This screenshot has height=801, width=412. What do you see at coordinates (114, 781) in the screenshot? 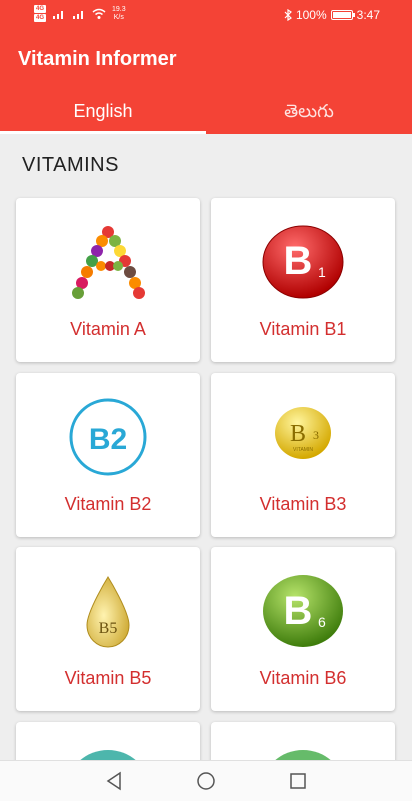
I see `back-icon` at bounding box center [114, 781].